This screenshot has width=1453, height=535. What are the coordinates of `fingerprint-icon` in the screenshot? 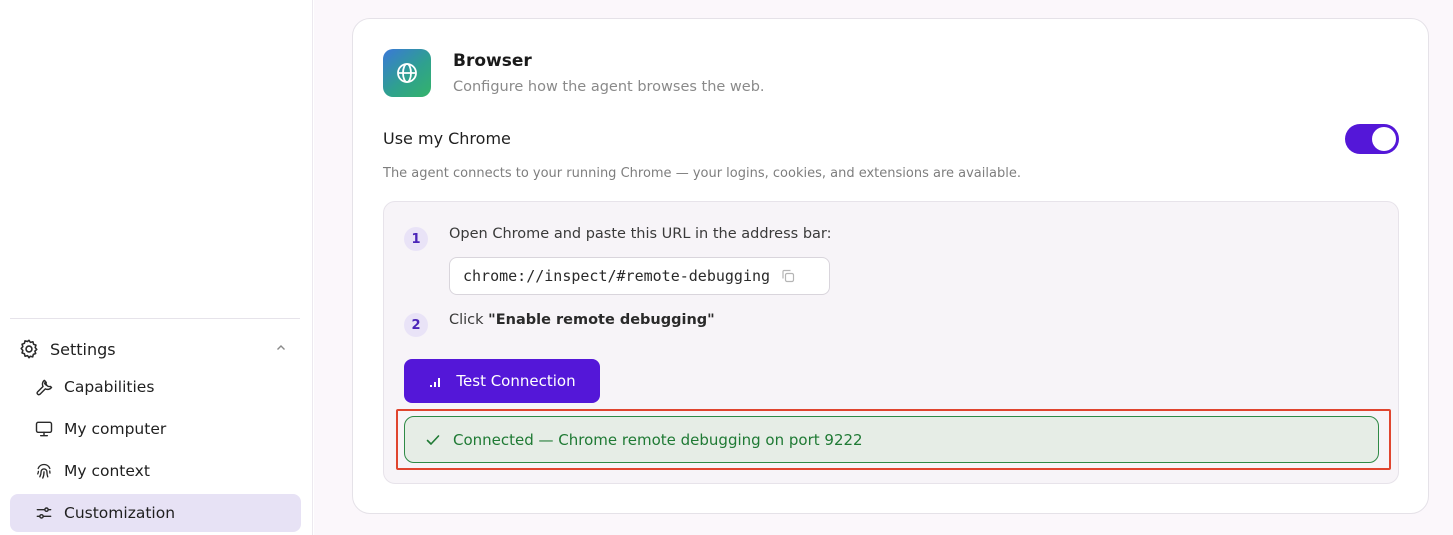 It's located at (44, 471).